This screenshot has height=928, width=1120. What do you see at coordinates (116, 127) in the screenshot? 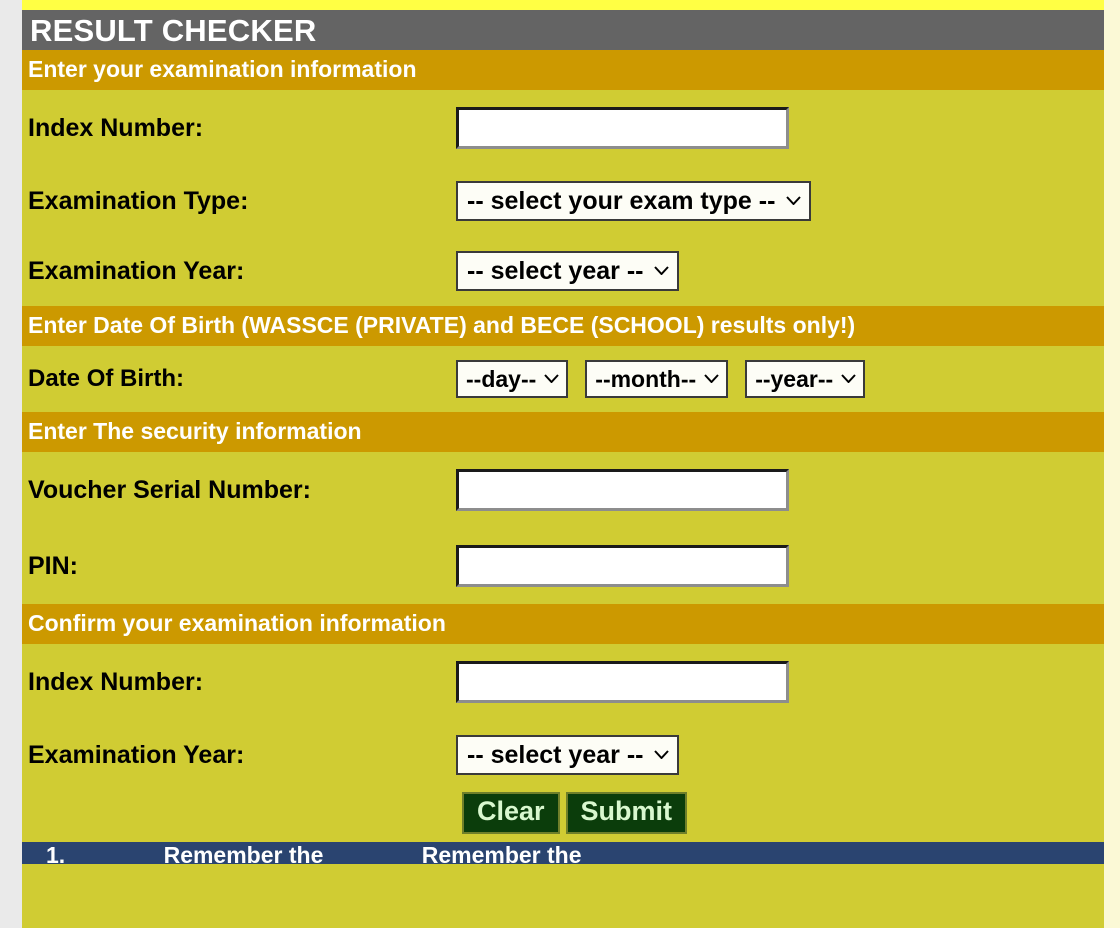
I see `label-index-number: Index Number:` at bounding box center [116, 127].